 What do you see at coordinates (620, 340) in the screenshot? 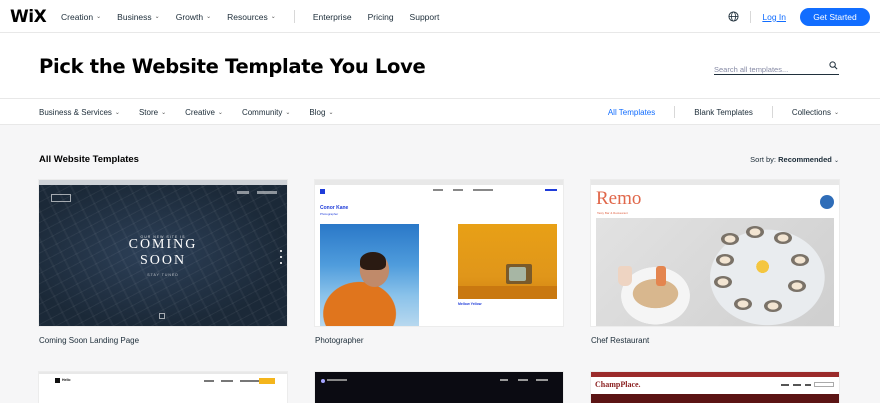
I see `template-label: Chef Restaurant` at bounding box center [620, 340].